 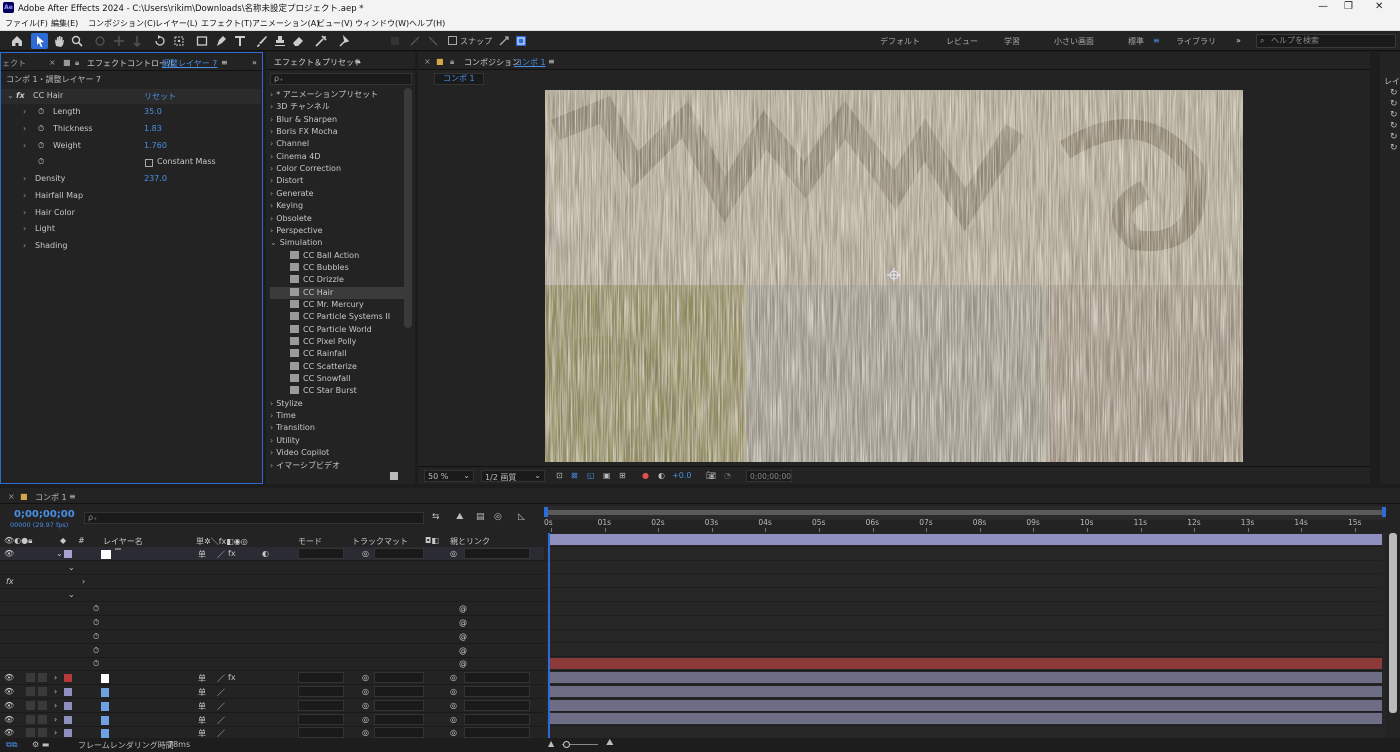 I want to click on adjustment-switch-icon: ◐, so click(x=265, y=553).